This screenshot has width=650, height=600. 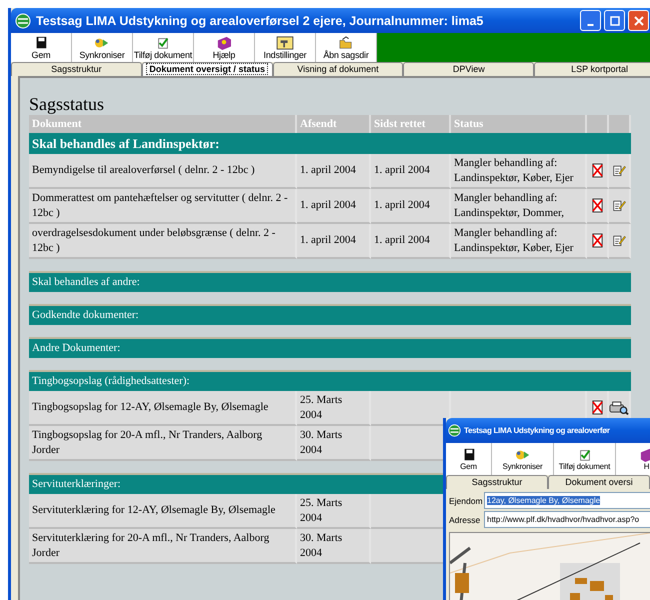 I want to click on minimize-icon, so click(x=590, y=25).